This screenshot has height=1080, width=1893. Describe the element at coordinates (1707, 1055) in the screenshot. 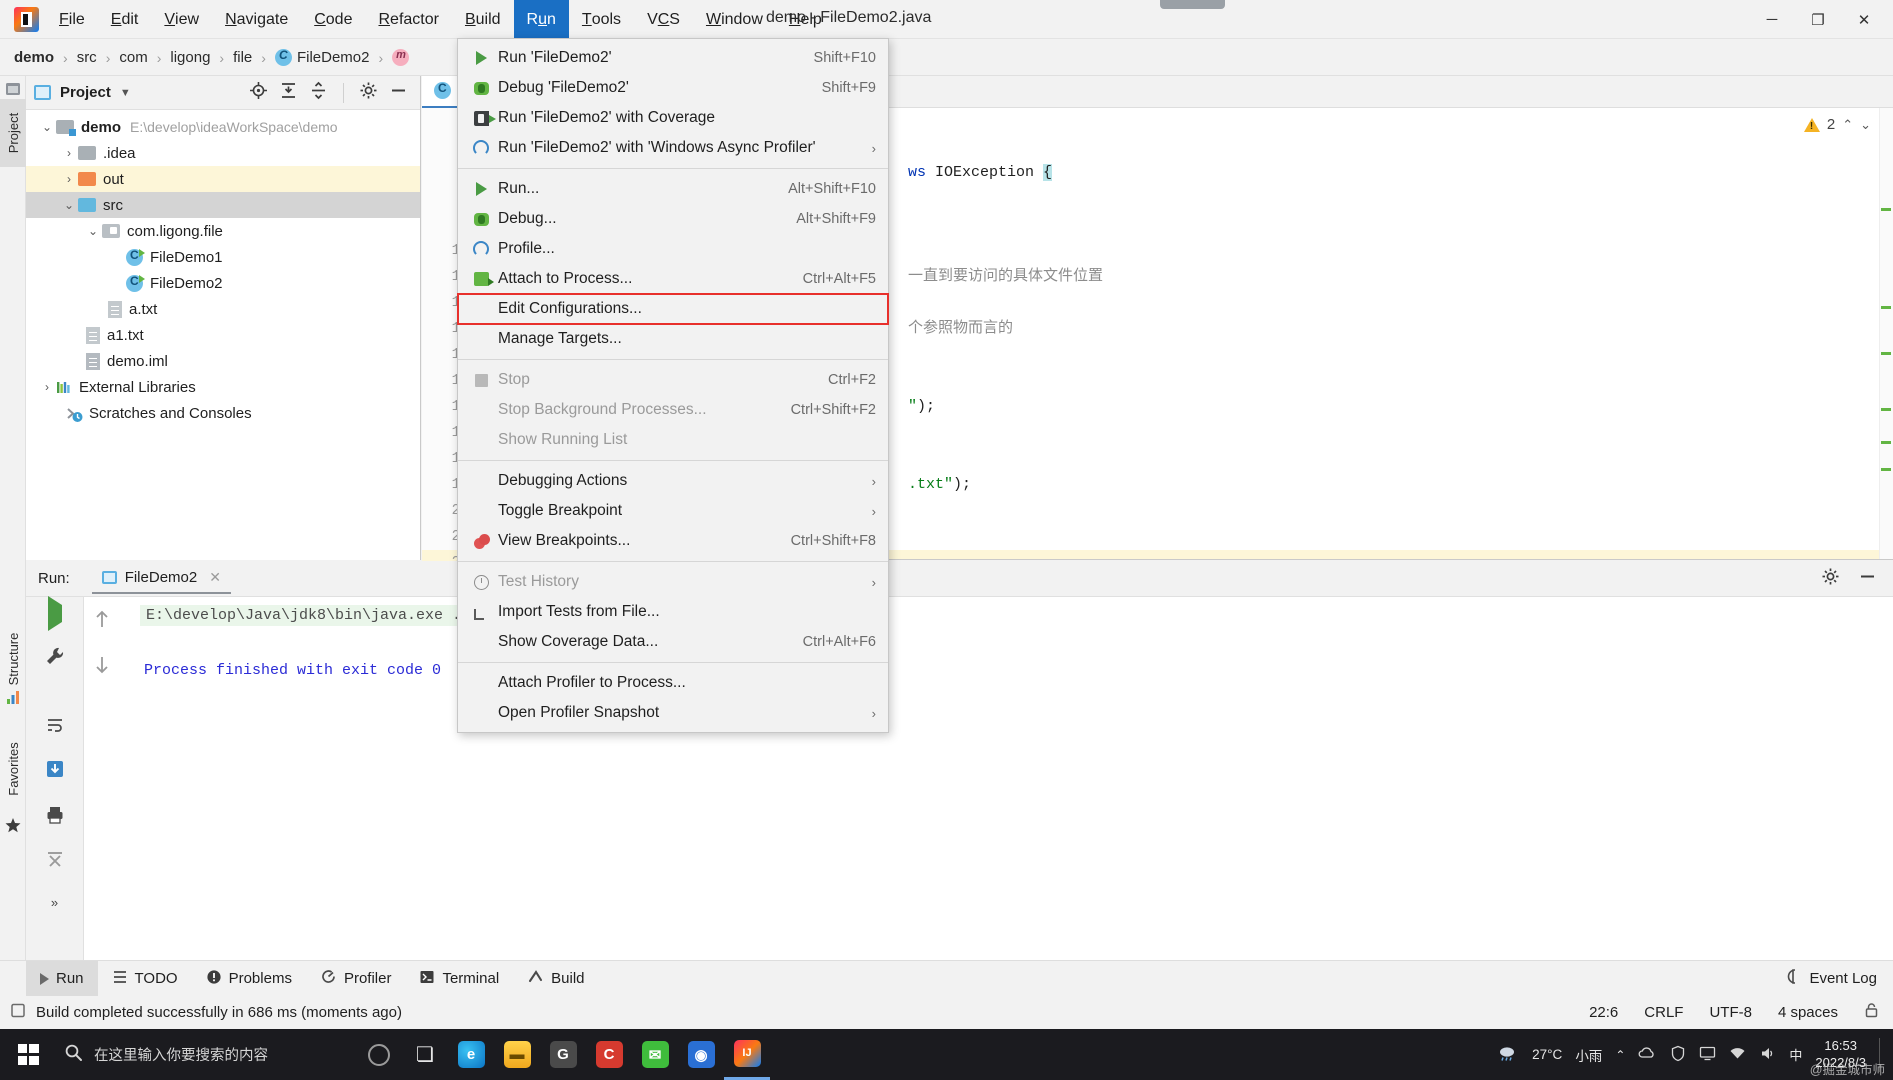

I see `display-icon` at that location.